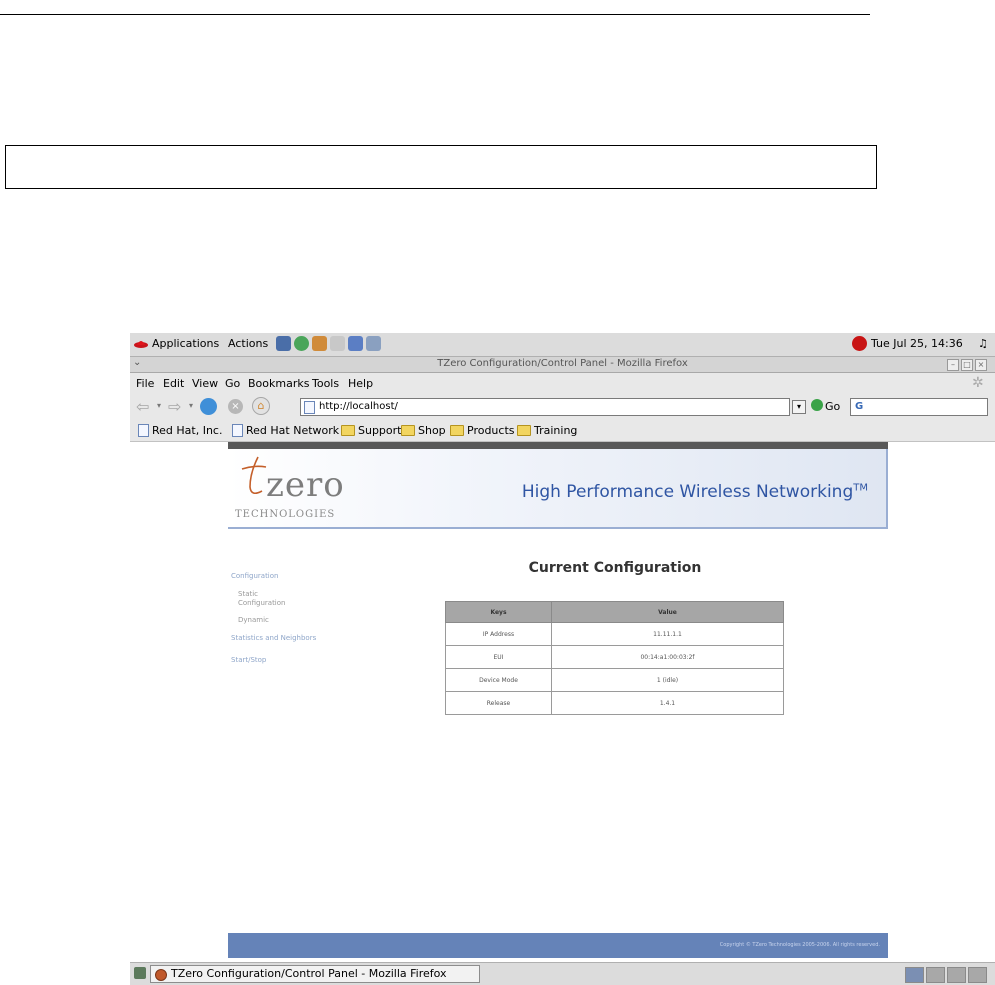 Image resolution: width=995 pixels, height=985 pixels. I want to click on table-value-cell: 1 (idle), so click(667, 680).